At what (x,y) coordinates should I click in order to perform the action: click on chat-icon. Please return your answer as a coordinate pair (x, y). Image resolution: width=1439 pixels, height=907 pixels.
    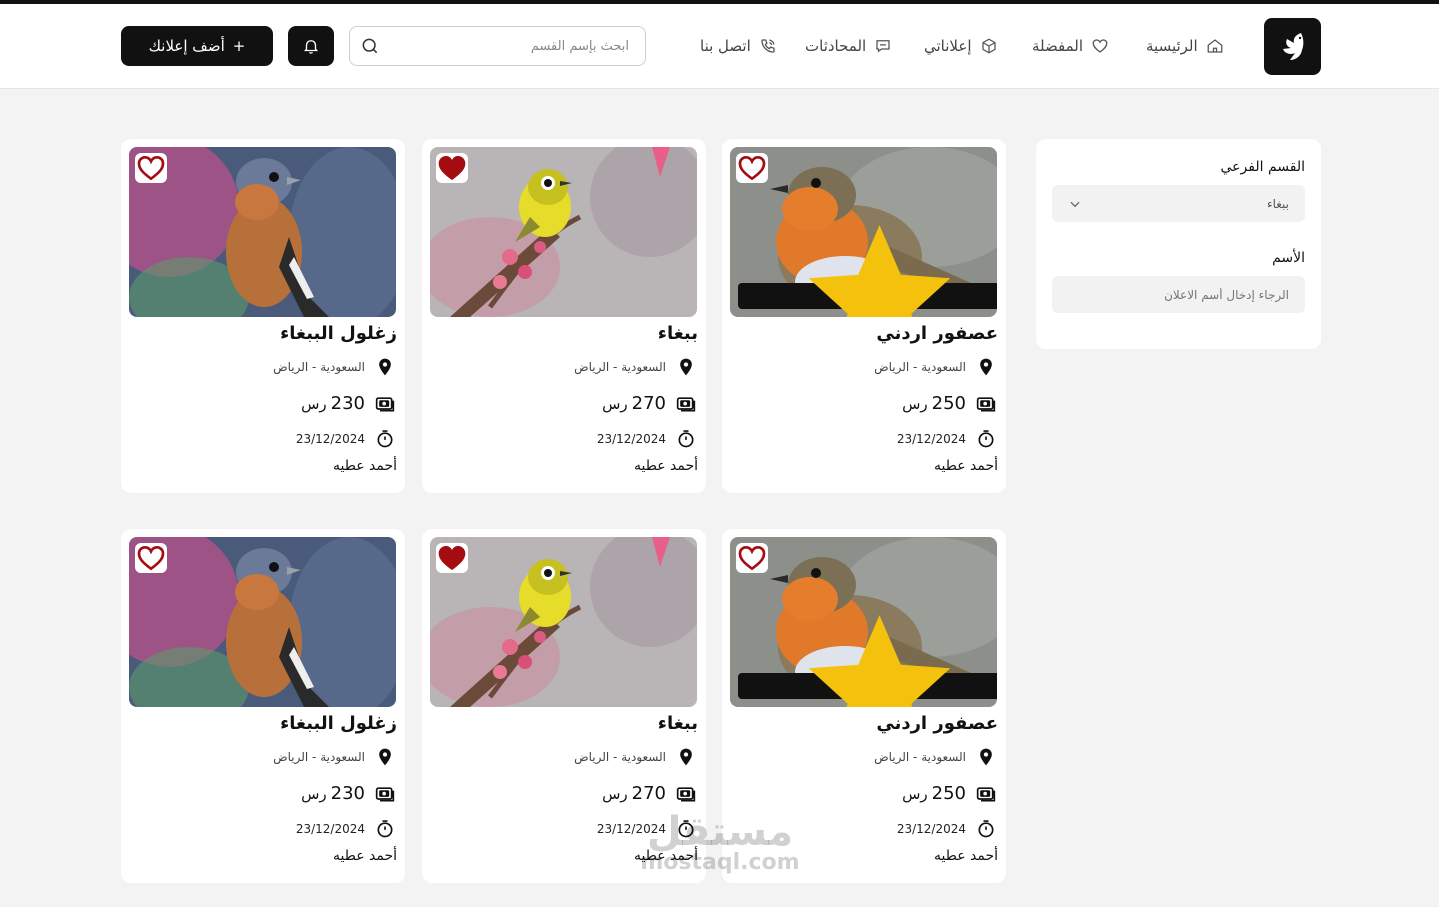
    Looking at the image, I should click on (883, 46).